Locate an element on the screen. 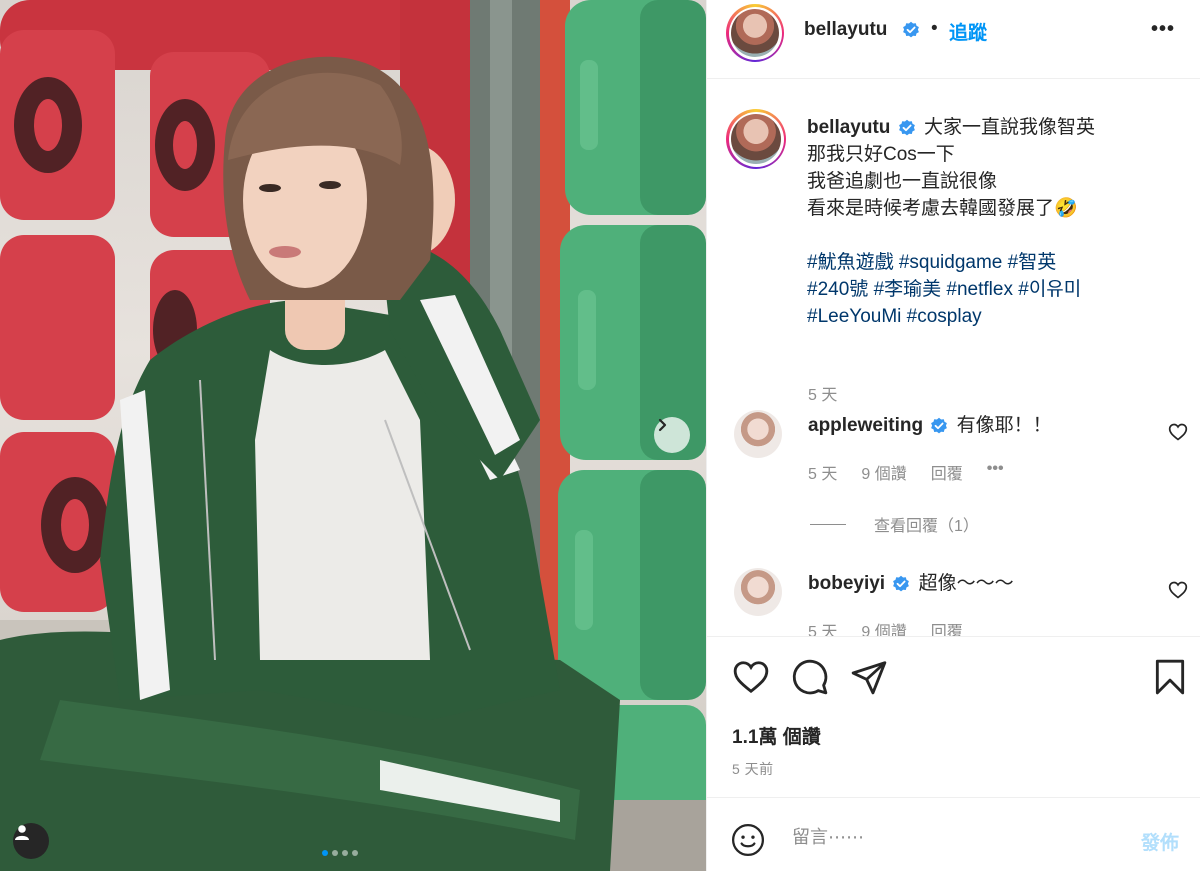 The image size is (1200, 871). comment-meta: 5 天 9 個讚 回覆 ••• is located at coordinates (906, 472).